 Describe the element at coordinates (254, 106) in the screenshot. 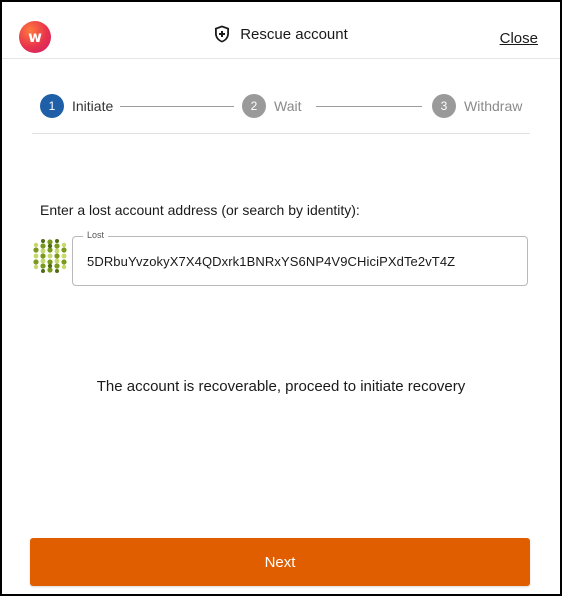

I see `step-number: 2` at that location.